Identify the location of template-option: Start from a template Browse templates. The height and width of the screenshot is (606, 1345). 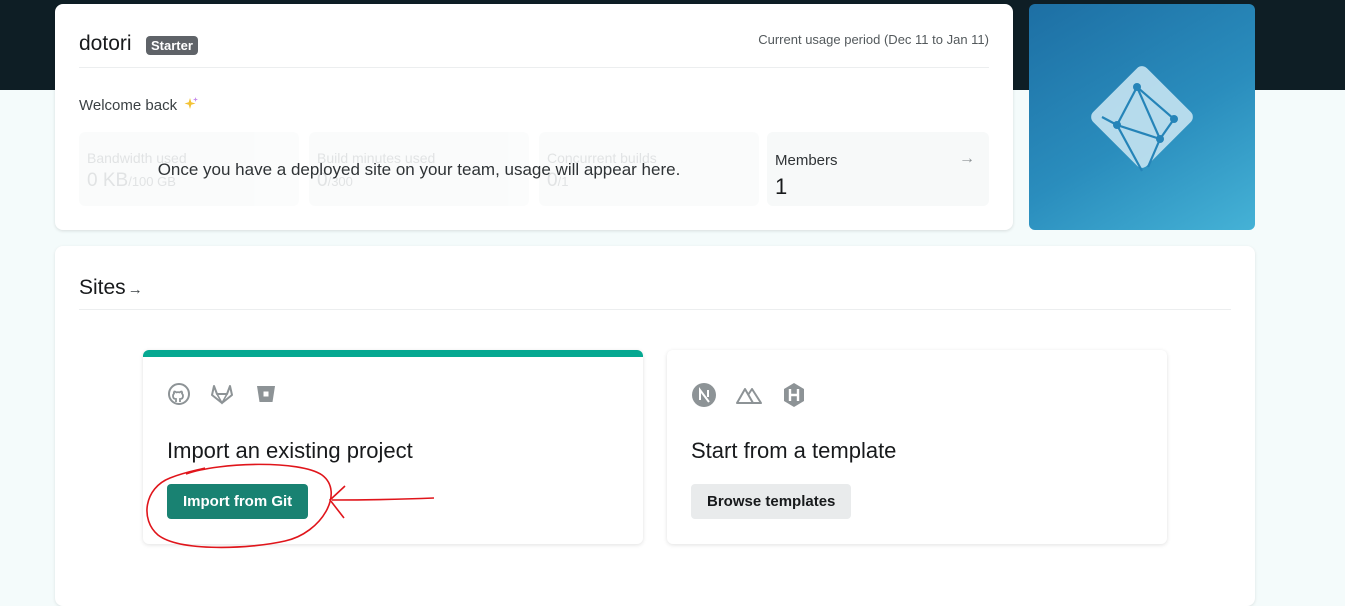
(917, 447).